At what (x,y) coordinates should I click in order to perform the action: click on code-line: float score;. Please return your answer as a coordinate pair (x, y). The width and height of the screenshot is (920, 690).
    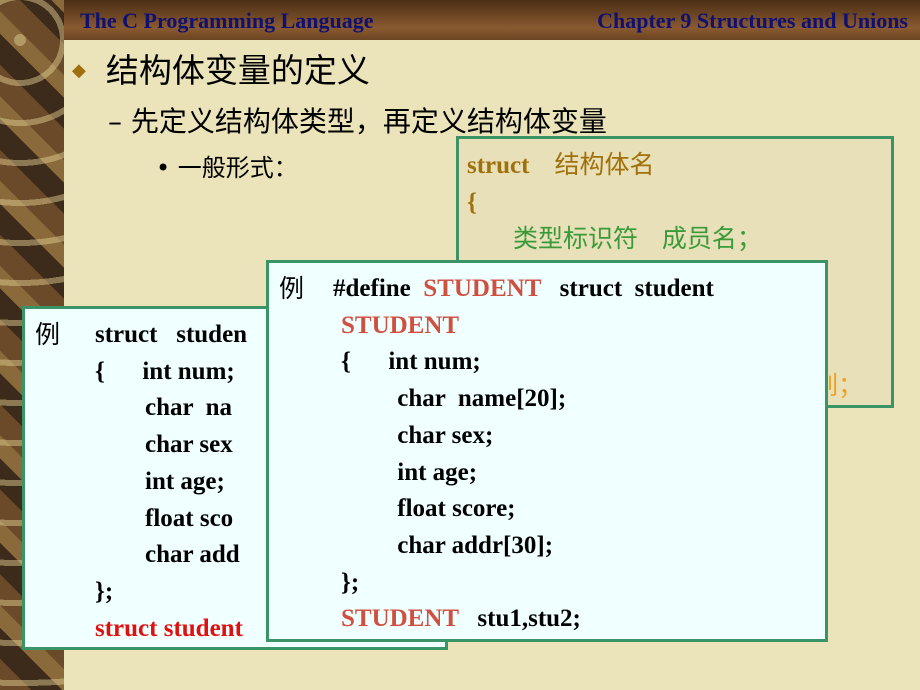
    Looking at the image, I should click on (428, 509).